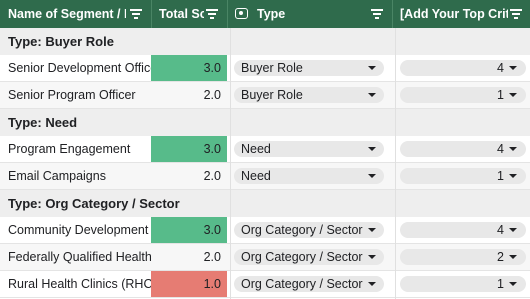  I want to click on dropdown-chip-icon, so click(241, 13).